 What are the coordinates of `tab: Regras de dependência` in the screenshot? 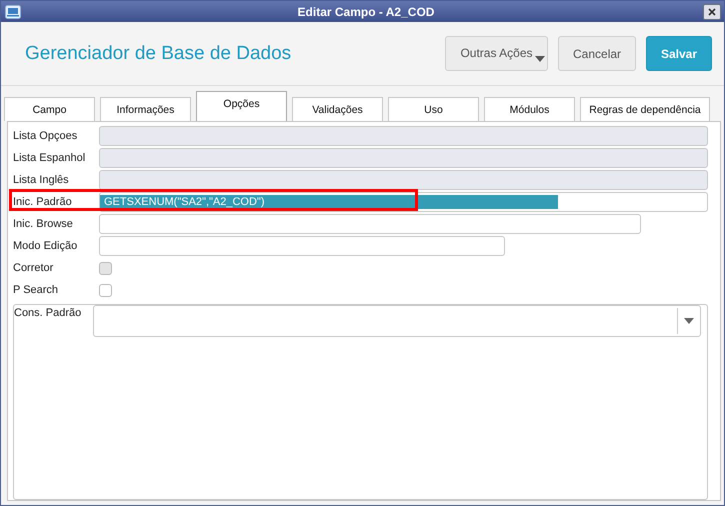 It's located at (645, 109).